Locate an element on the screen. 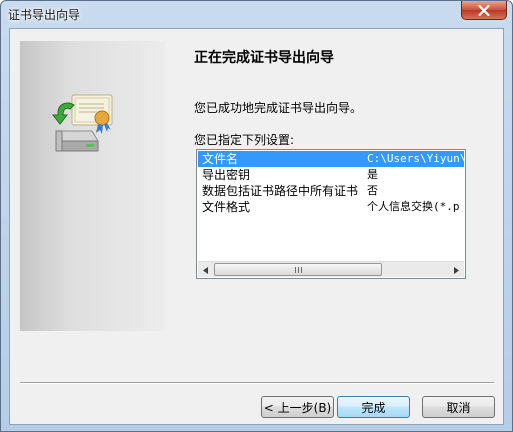  scroll-left-button is located at coordinates (206, 270).